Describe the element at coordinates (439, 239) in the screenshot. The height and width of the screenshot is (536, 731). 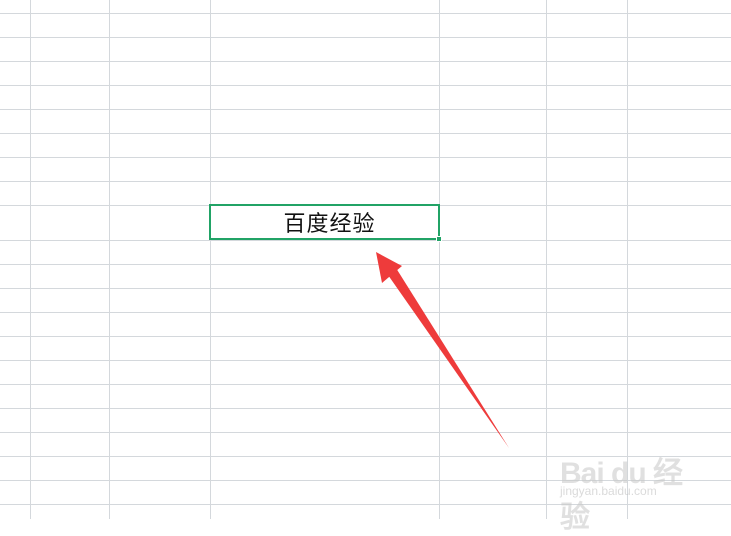
I see `fill-handle` at that location.